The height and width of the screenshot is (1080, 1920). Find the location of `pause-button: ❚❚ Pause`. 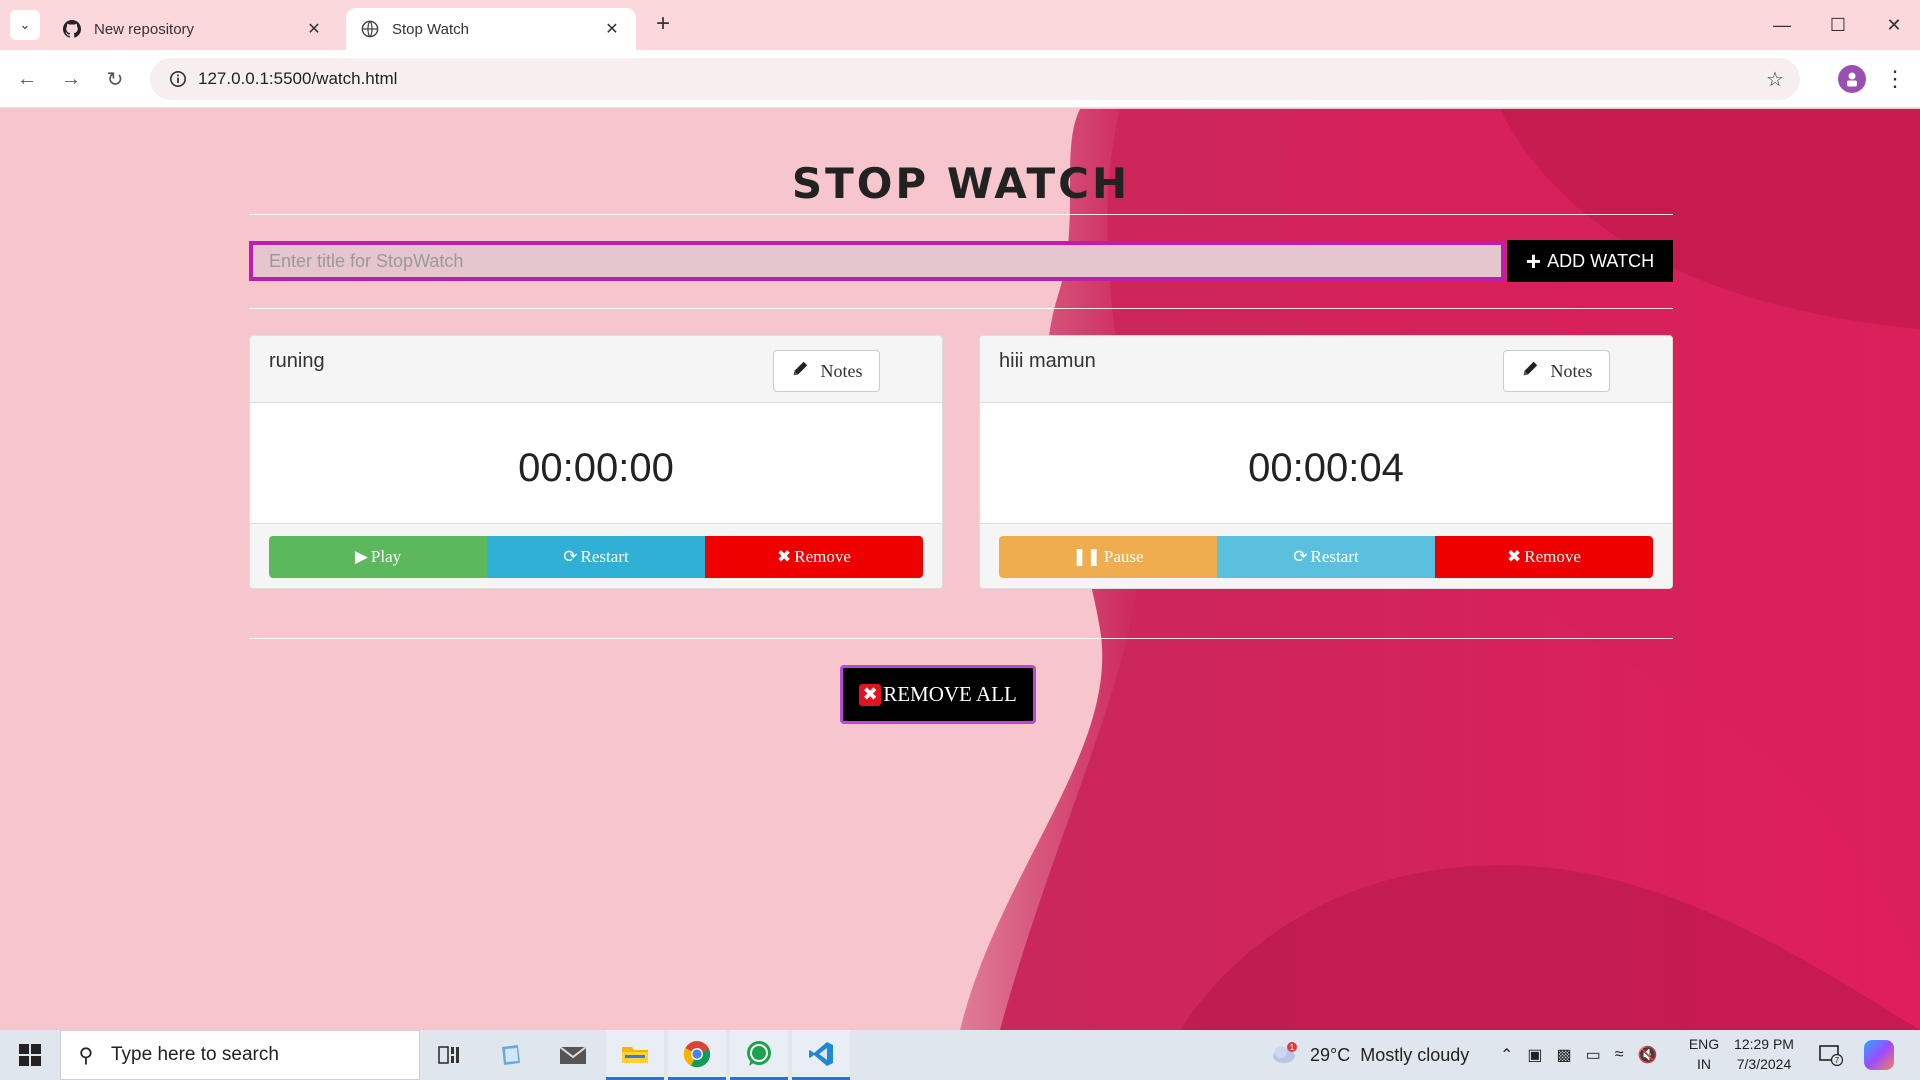

pause-button: ❚❚ Pause is located at coordinates (1108, 557).